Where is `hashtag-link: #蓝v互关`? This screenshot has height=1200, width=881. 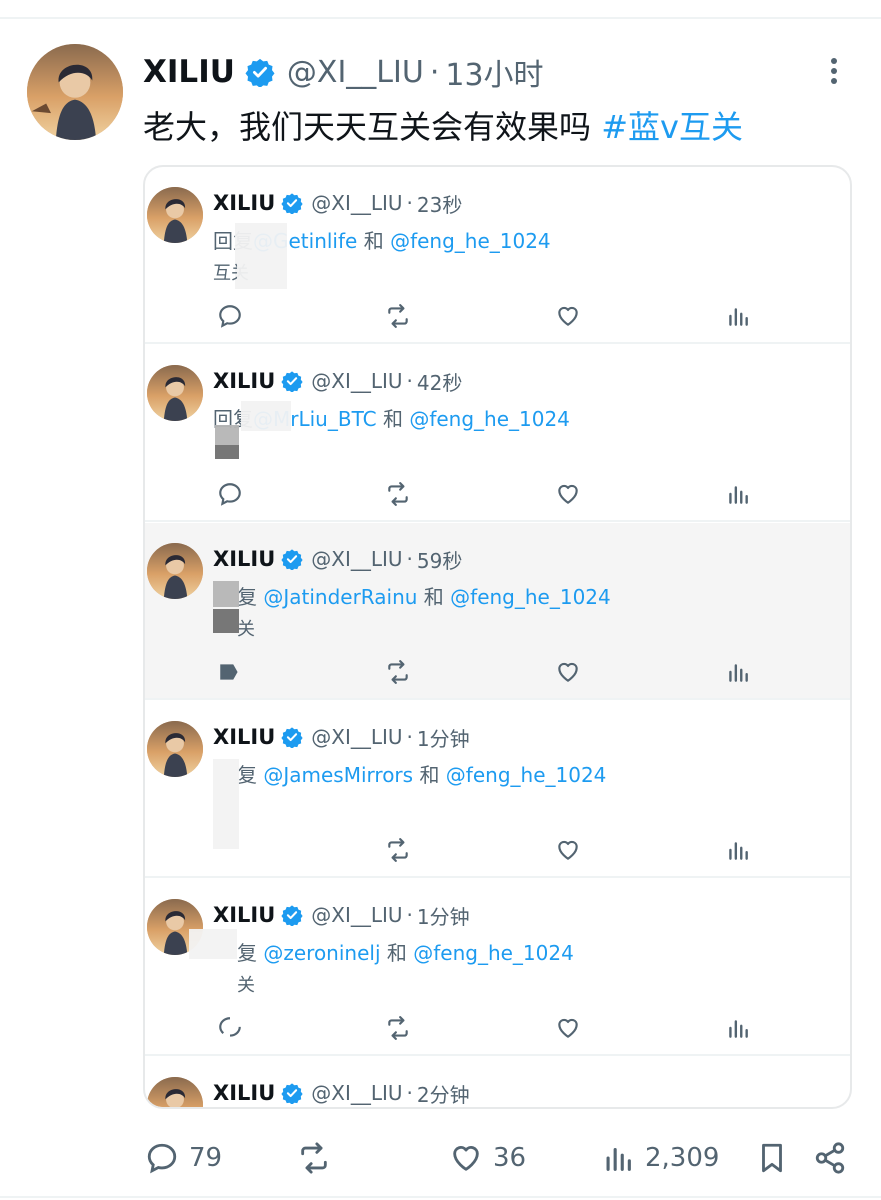 hashtag-link: #蓝v互关 is located at coordinates (672, 127).